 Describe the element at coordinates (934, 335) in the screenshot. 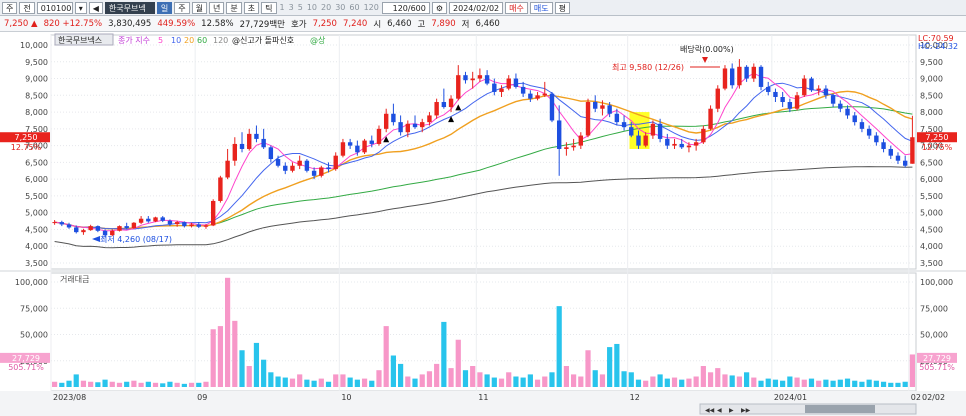

I see `volume-tick-right: 50,000` at that location.